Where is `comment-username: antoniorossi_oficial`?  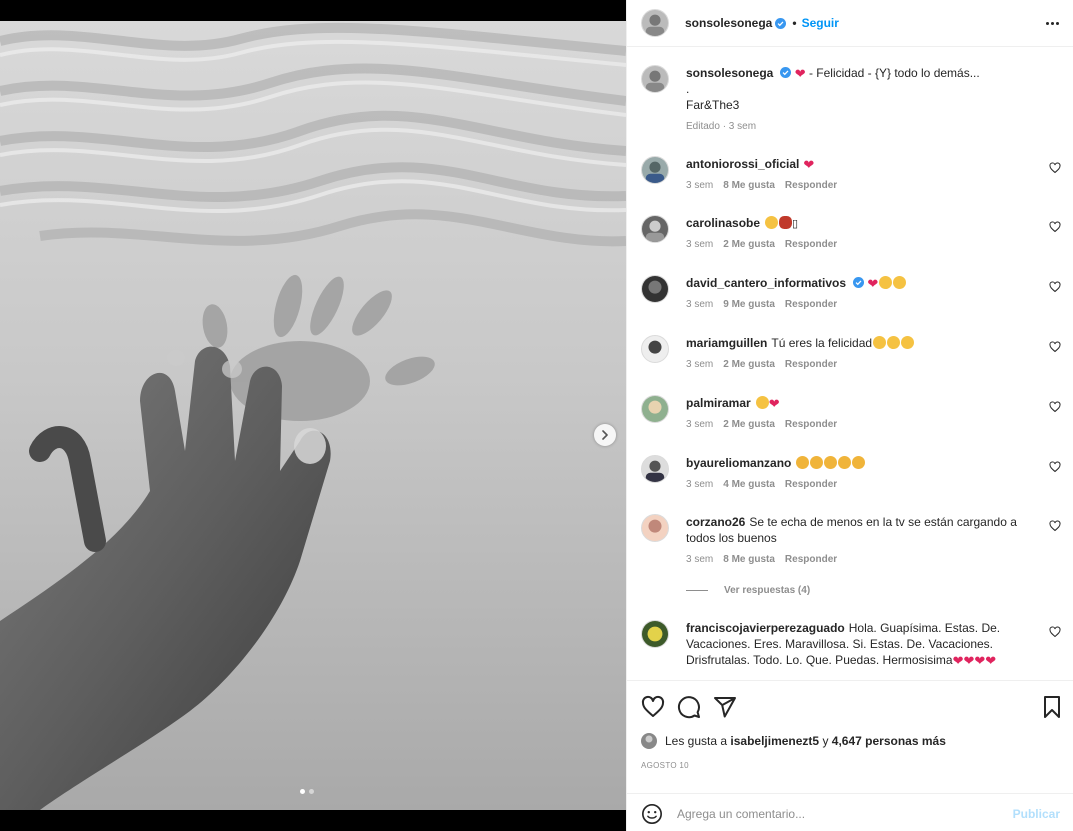
comment-username: antoniorossi_oficial is located at coordinates (742, 164).